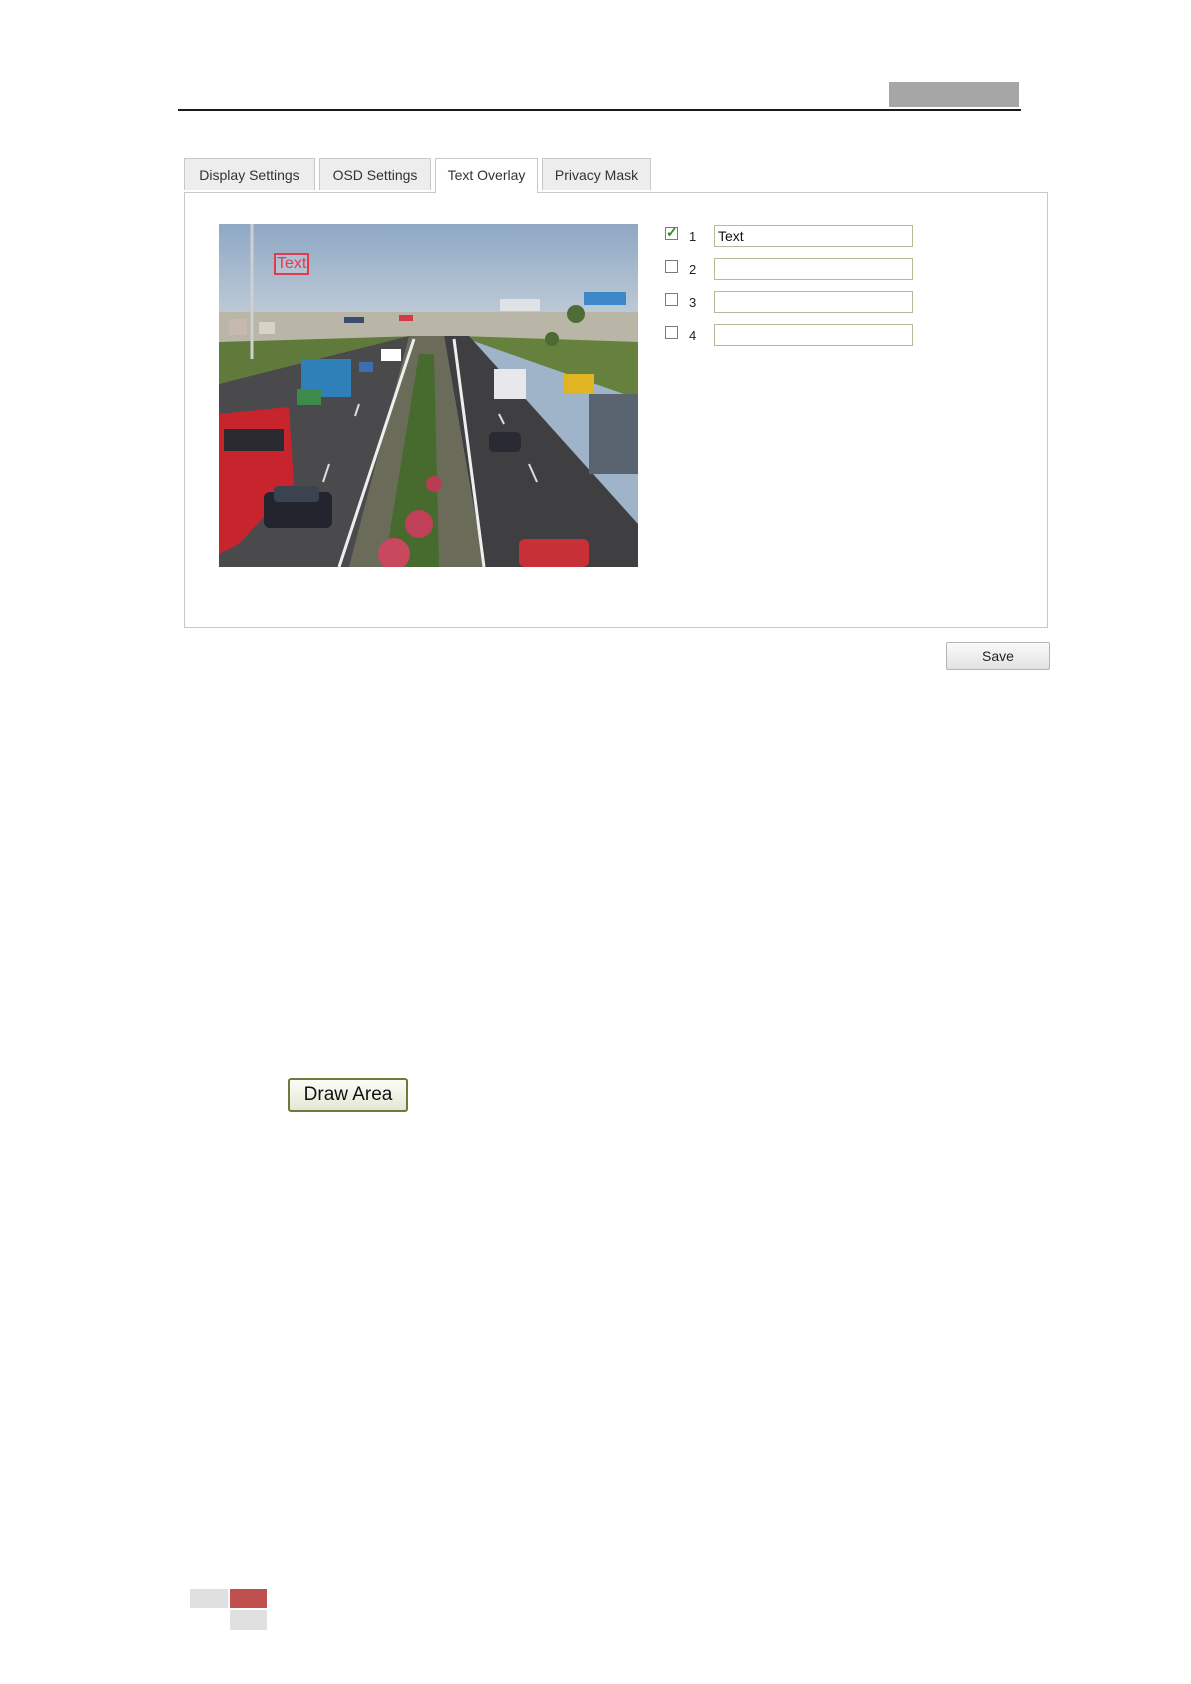 This screenshot has height=1684, width=1191. What do you see at coordinates (693, 236) in the screenshot?
I see `overlay-row-number: 1` at bounding box center [693, 236].